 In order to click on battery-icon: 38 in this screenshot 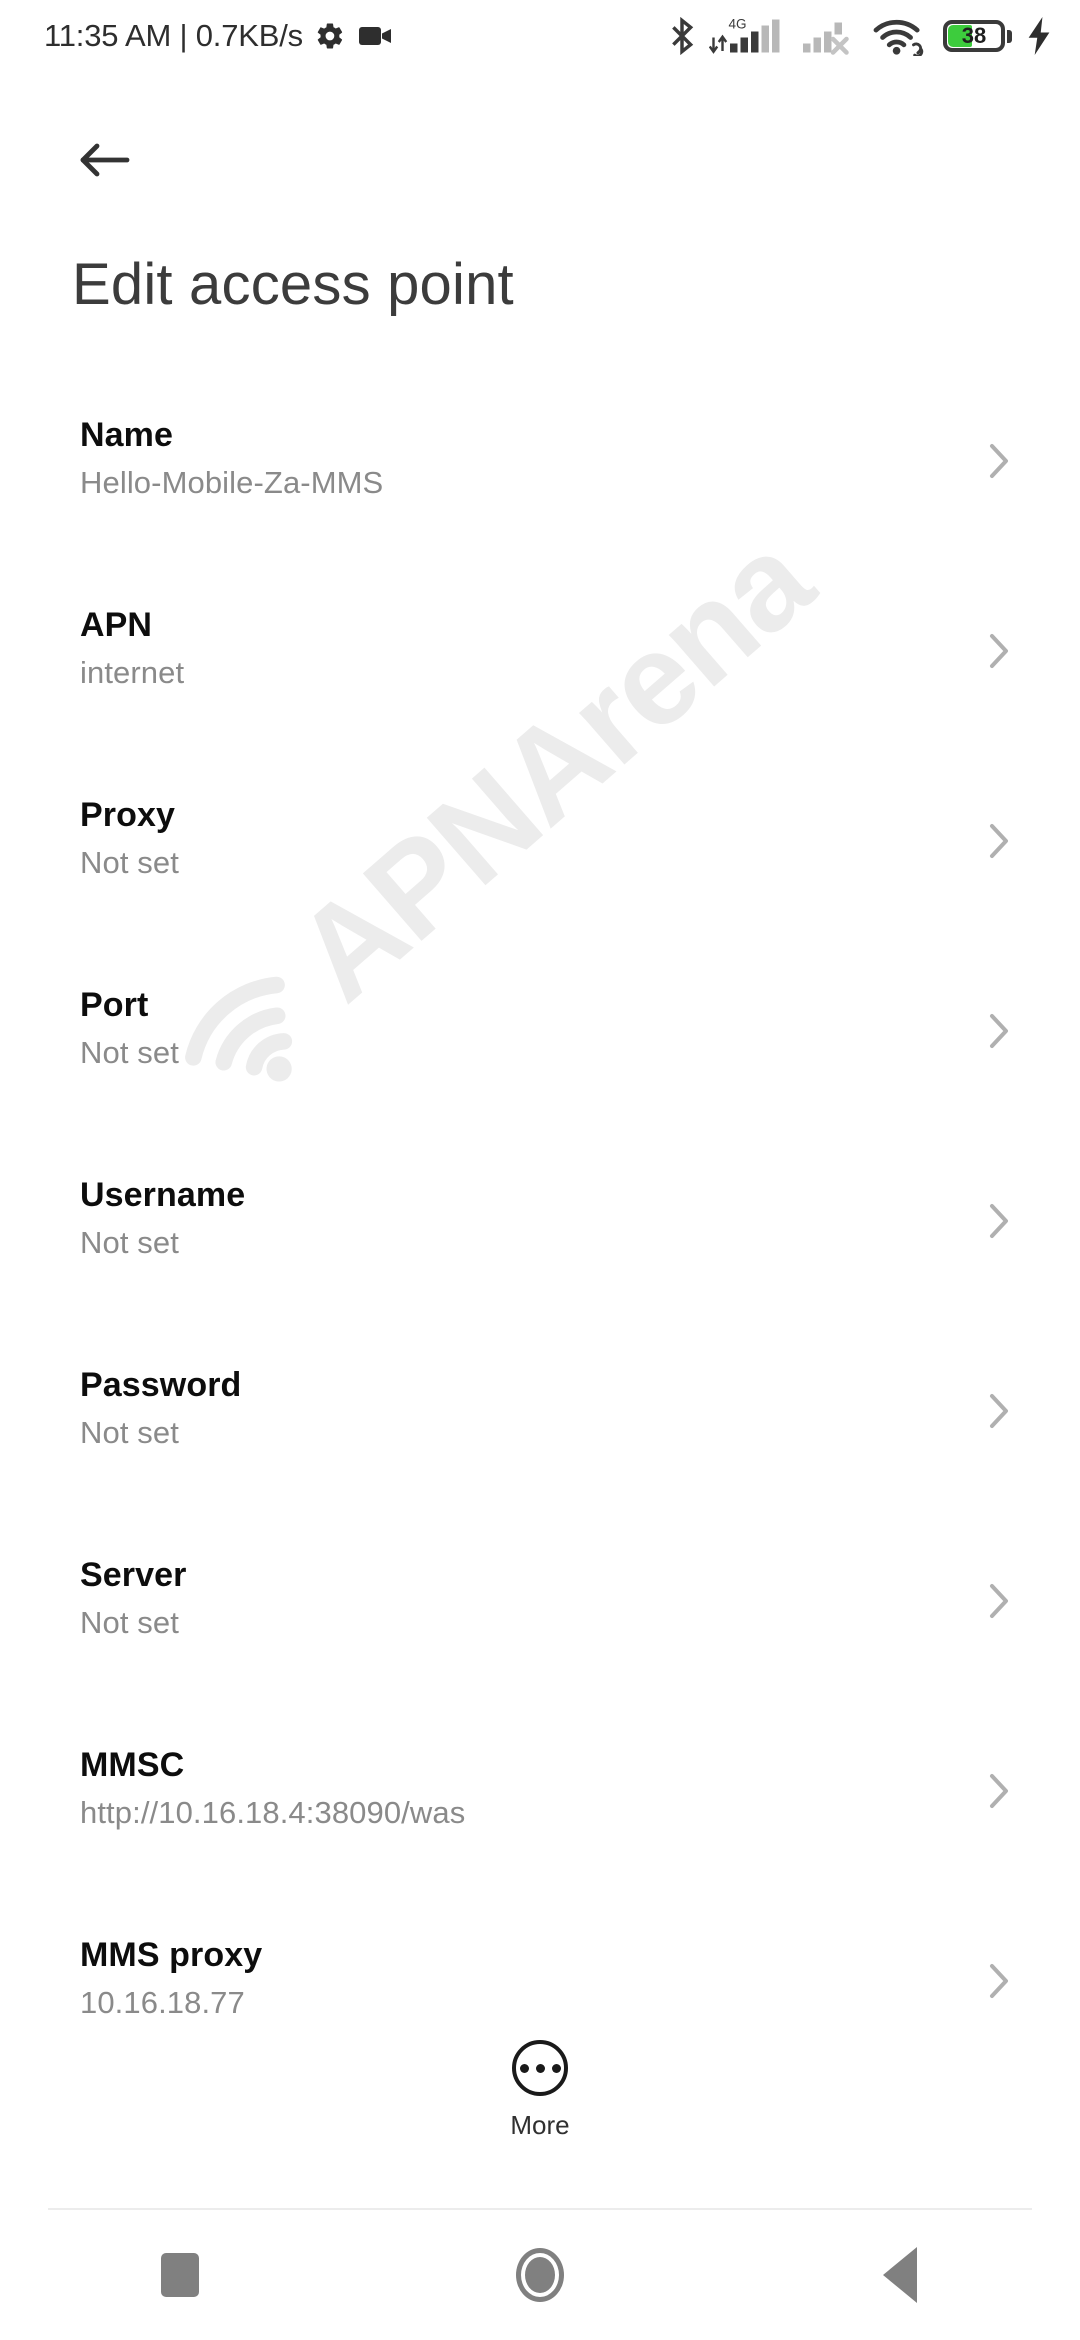, I will do `click(974, 36)`.